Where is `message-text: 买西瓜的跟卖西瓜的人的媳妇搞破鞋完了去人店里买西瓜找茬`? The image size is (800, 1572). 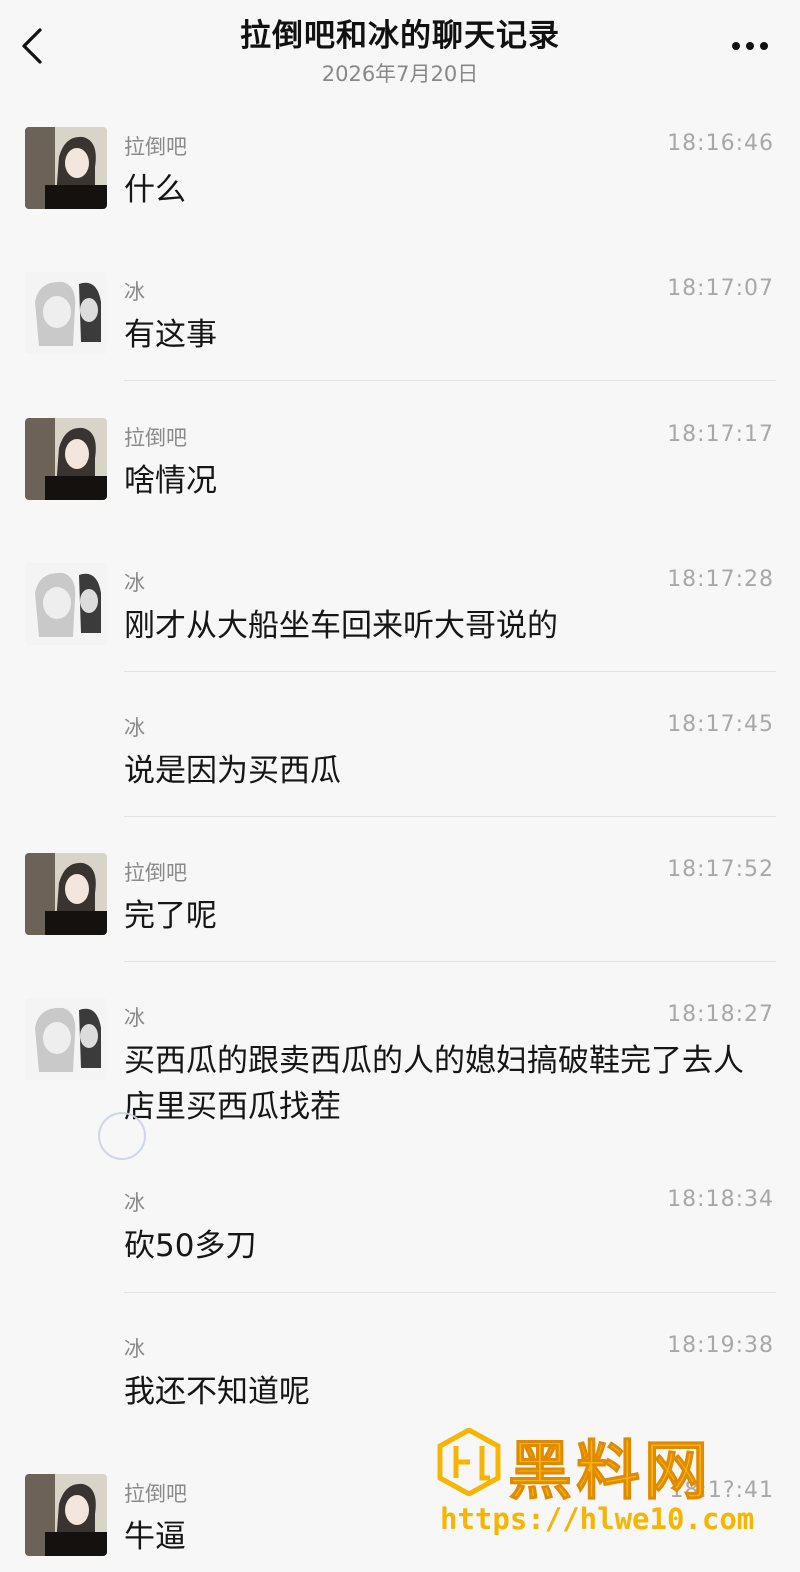
message-text: 买西瓜的跟卖西瓜的人的媳妇搞破鞋完了去人店里买西瓜找茬 is located at coordinates (434, 1084).